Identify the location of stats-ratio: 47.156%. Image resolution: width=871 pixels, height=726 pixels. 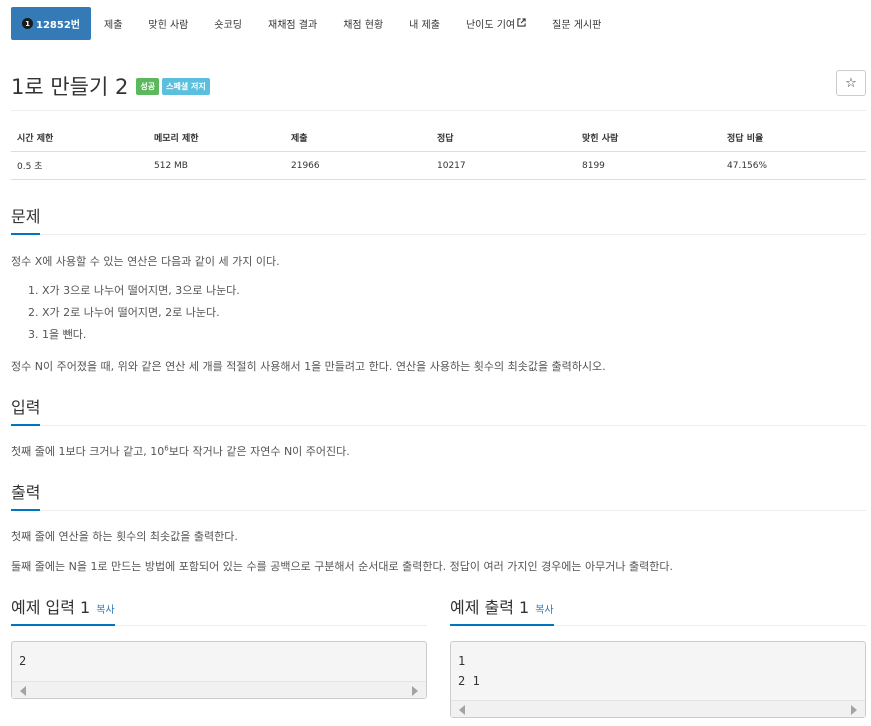
(747, 165).